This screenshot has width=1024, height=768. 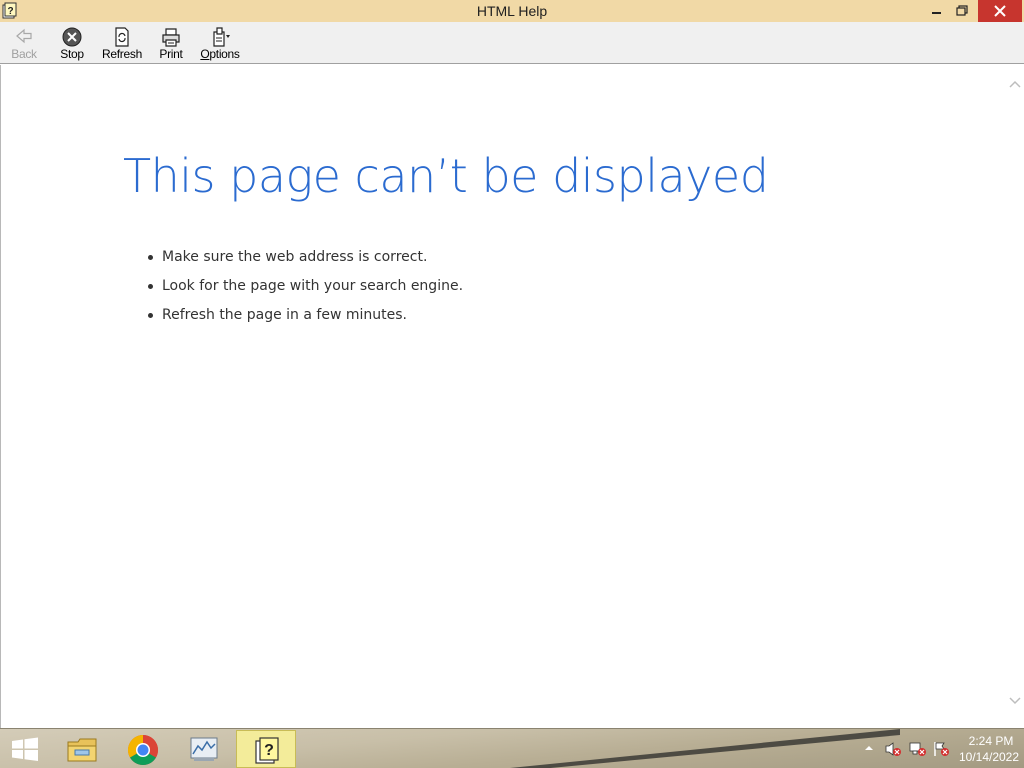 I want to click on system-tray: 2:24 PM 10/14/2022, so click(x=934, y=748).